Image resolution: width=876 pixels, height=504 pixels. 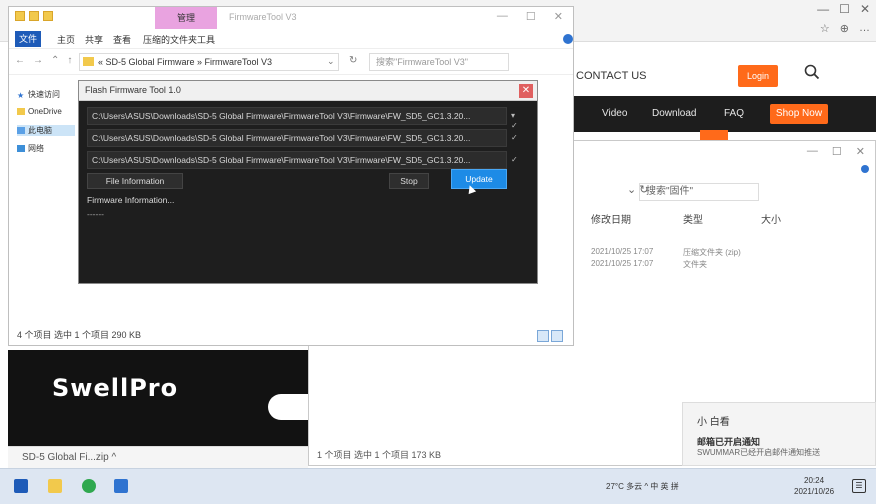 What do you see at coordinates (48, 16) in the screenshot?
I see `new-folder-icon` at bounding box center [48, 16].